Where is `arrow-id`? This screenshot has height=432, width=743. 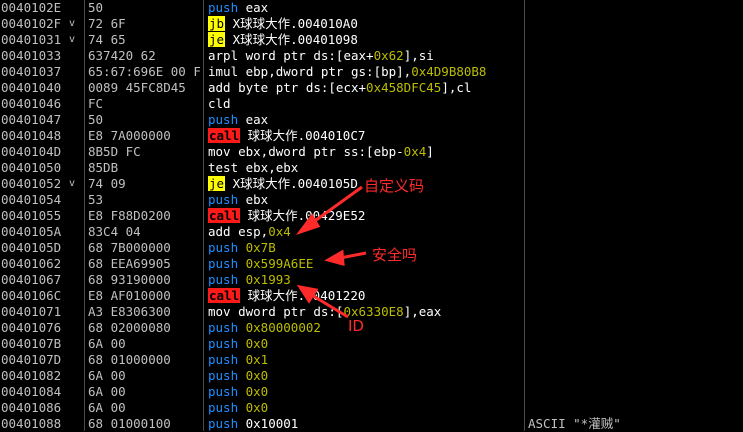
arrow-id is located at coordinates (329, 305).